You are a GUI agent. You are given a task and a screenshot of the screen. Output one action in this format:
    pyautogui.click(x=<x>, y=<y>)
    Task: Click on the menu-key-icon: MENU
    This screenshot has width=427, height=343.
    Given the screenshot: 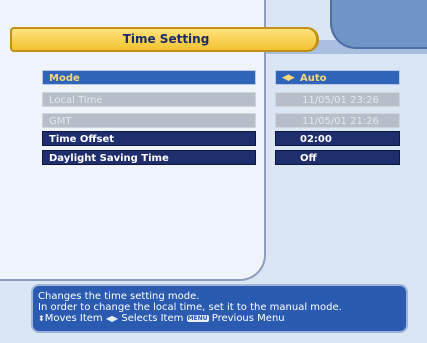 What is the action you would take?
    pyautogui.click(x=197, y=318)
    